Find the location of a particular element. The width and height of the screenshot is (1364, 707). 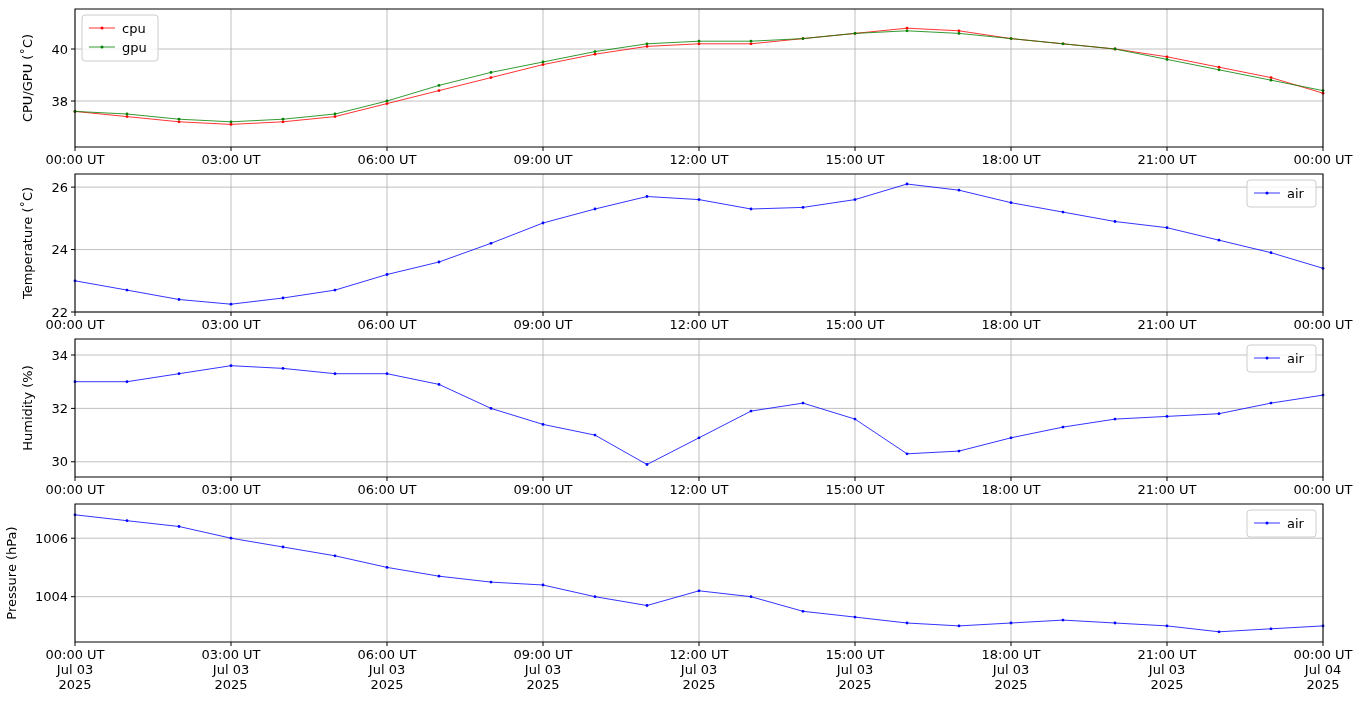

y-axis-title: CPU/GPU (˚C) is located at coordinates (27, 78).